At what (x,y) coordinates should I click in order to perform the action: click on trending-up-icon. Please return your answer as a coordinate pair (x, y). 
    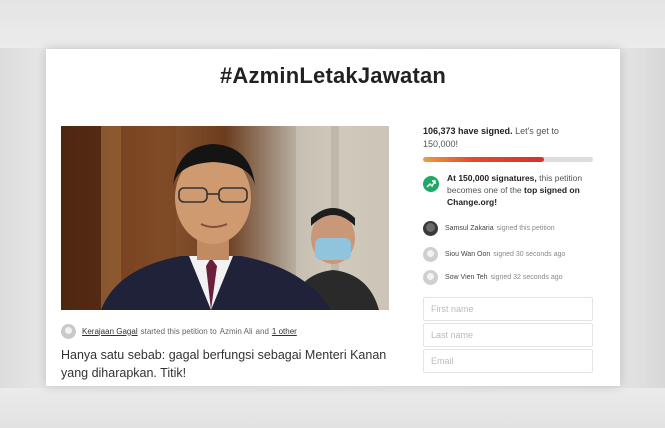
    Looking at the image, I should click on (431, 184).